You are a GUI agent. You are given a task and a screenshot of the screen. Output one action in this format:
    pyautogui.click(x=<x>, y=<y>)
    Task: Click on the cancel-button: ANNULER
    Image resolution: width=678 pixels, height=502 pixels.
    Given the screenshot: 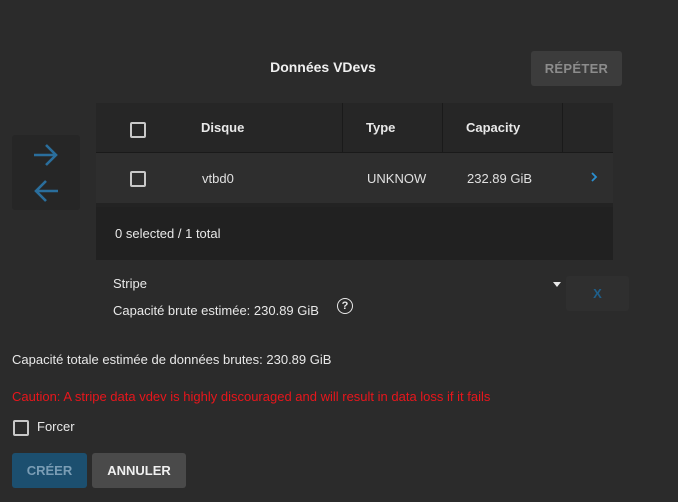 What is the action you would take?
    pyautogui.click(x=139, y=470)
    